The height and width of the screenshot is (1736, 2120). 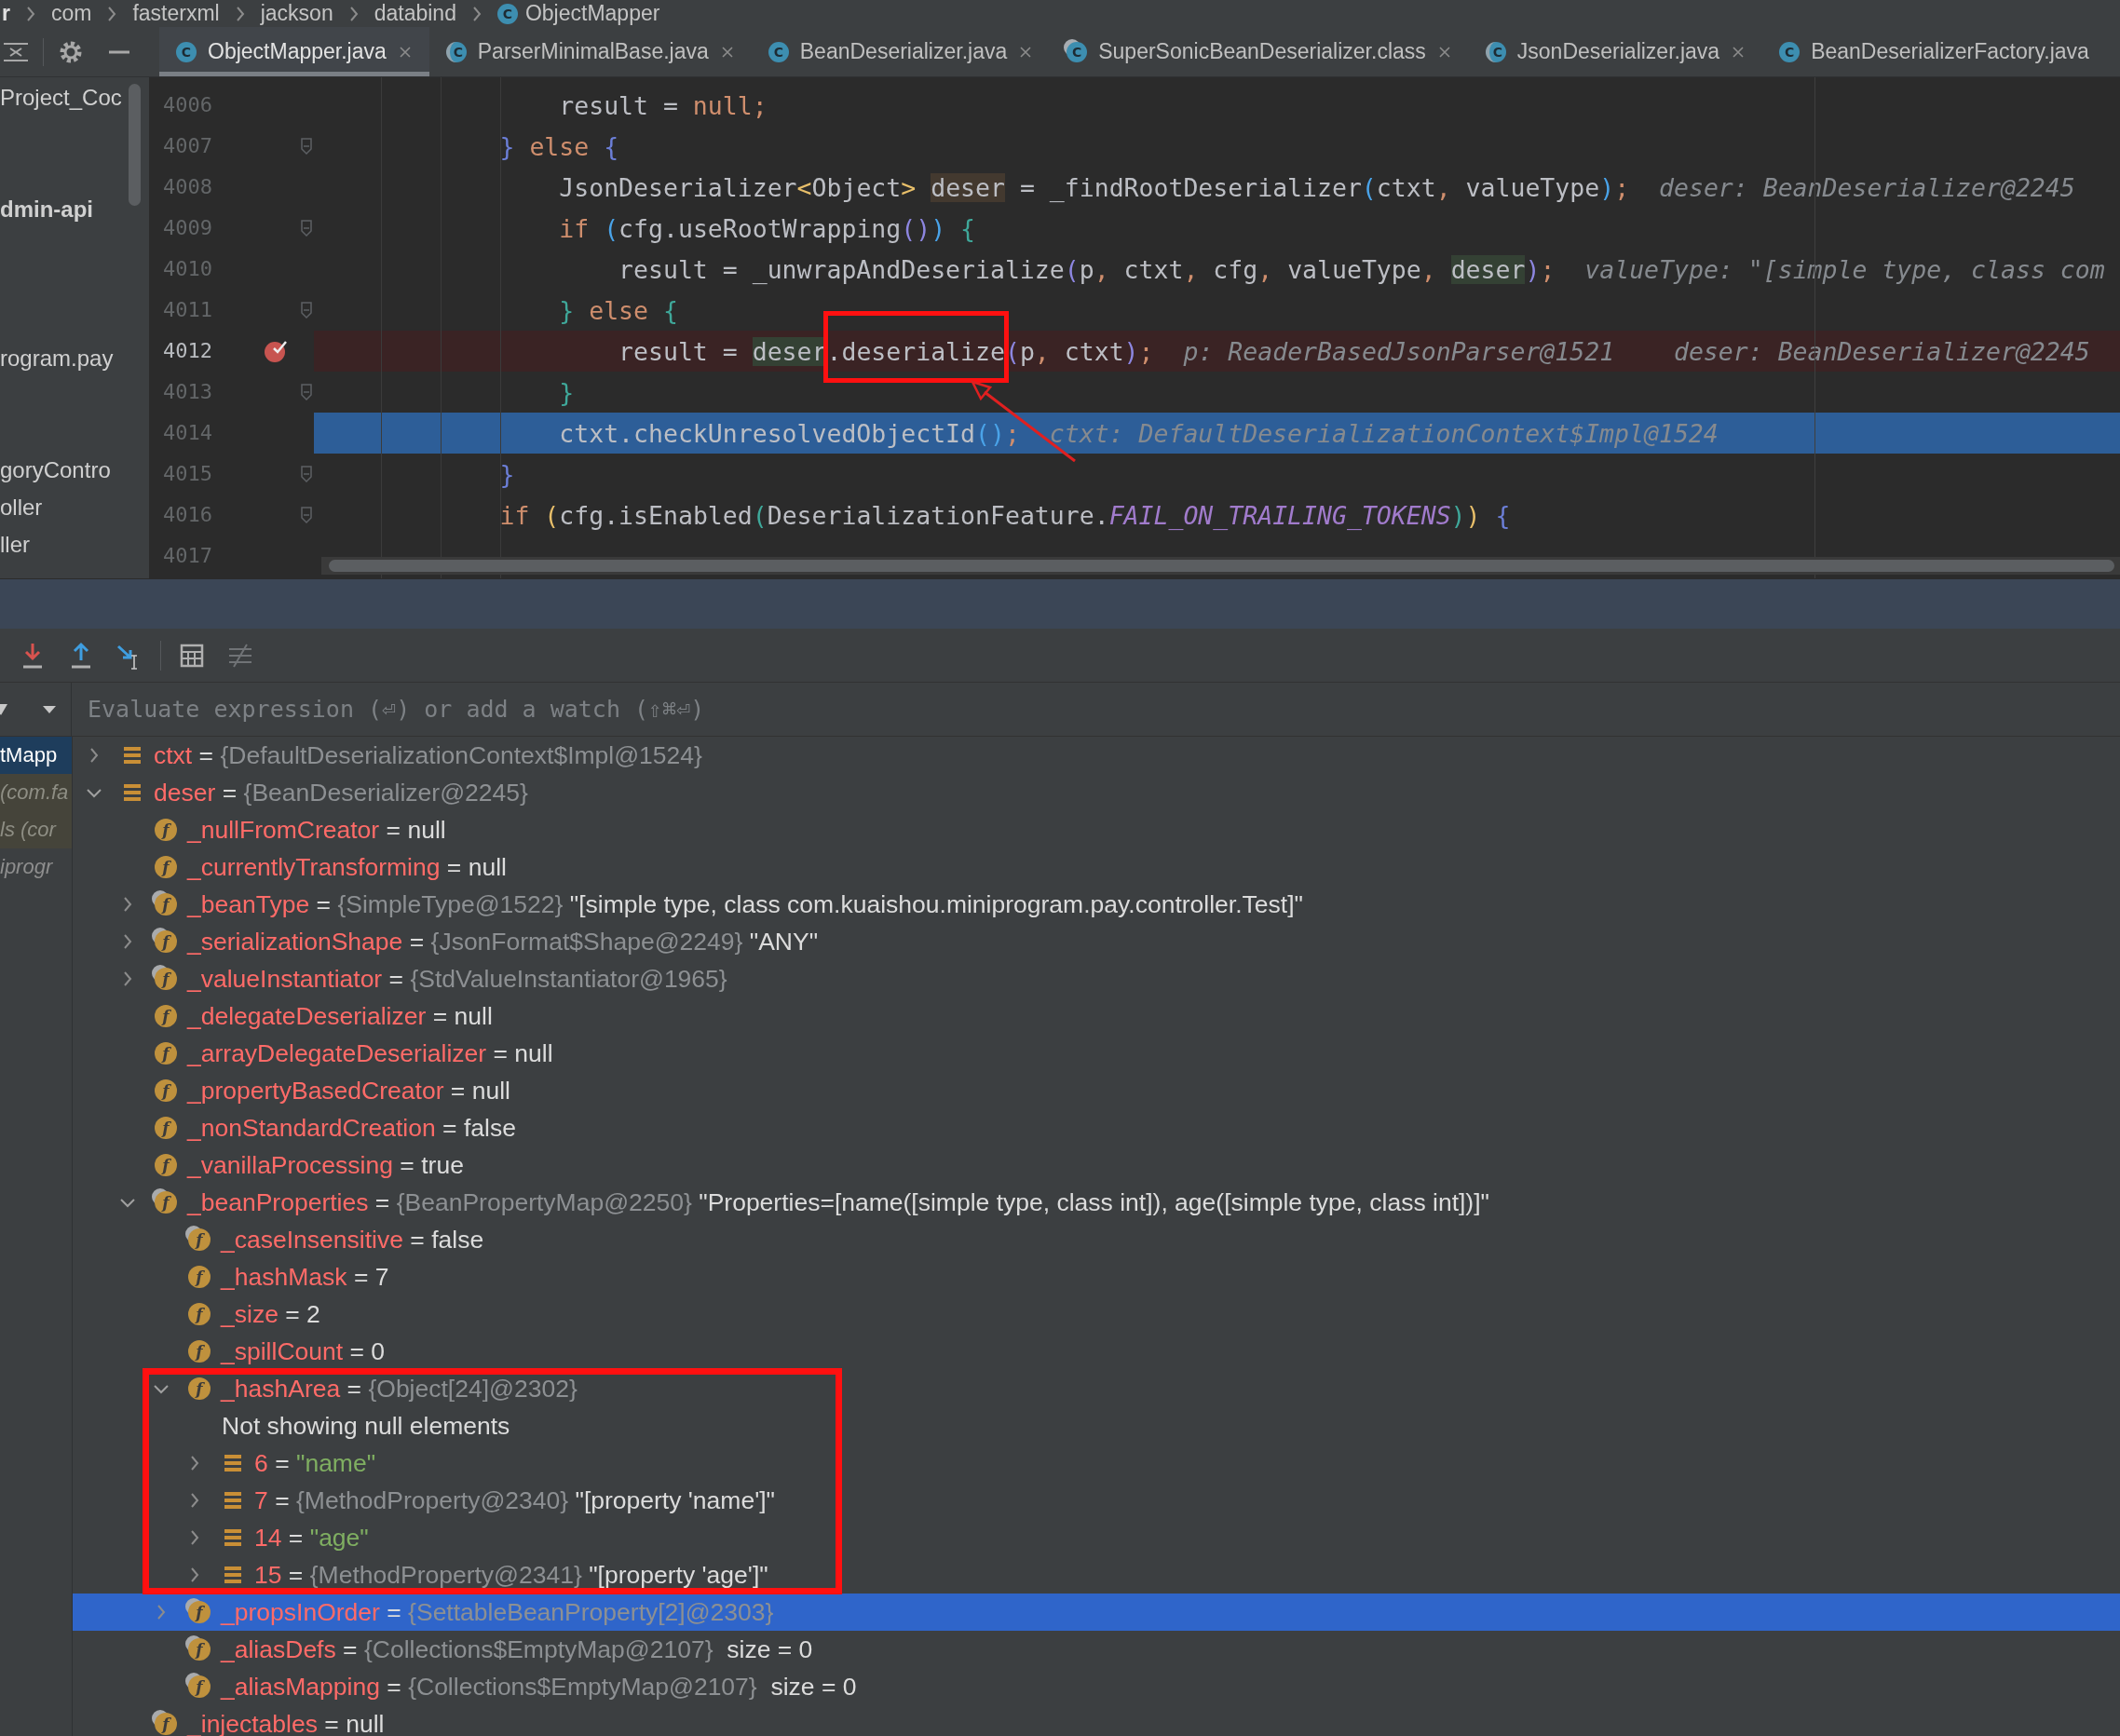 I want to click on editor-tab: C SuperSonicBeanDeserializer.class, so click(x=1260, y=51).